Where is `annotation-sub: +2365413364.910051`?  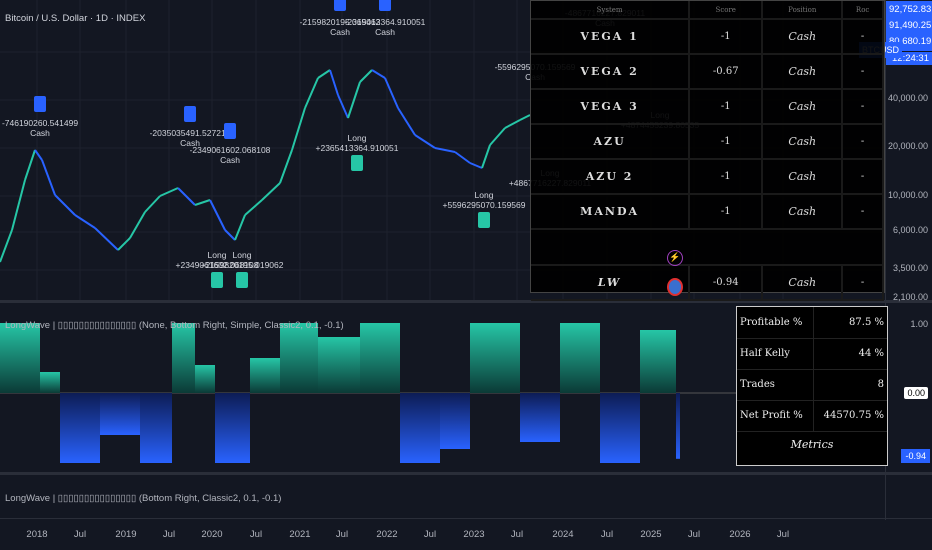 annotation-sub: +2365413364.910051 is located at coordinates (357, 148).